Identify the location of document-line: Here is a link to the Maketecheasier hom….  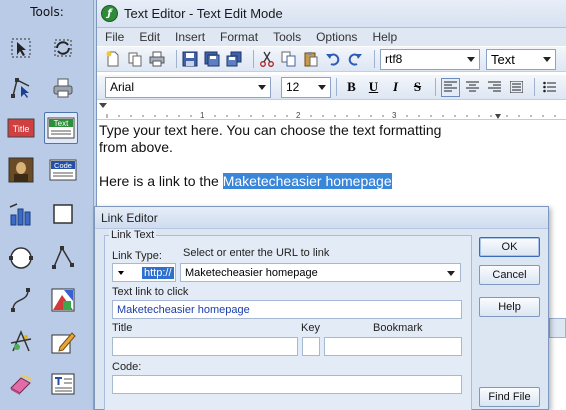
(332, 181).